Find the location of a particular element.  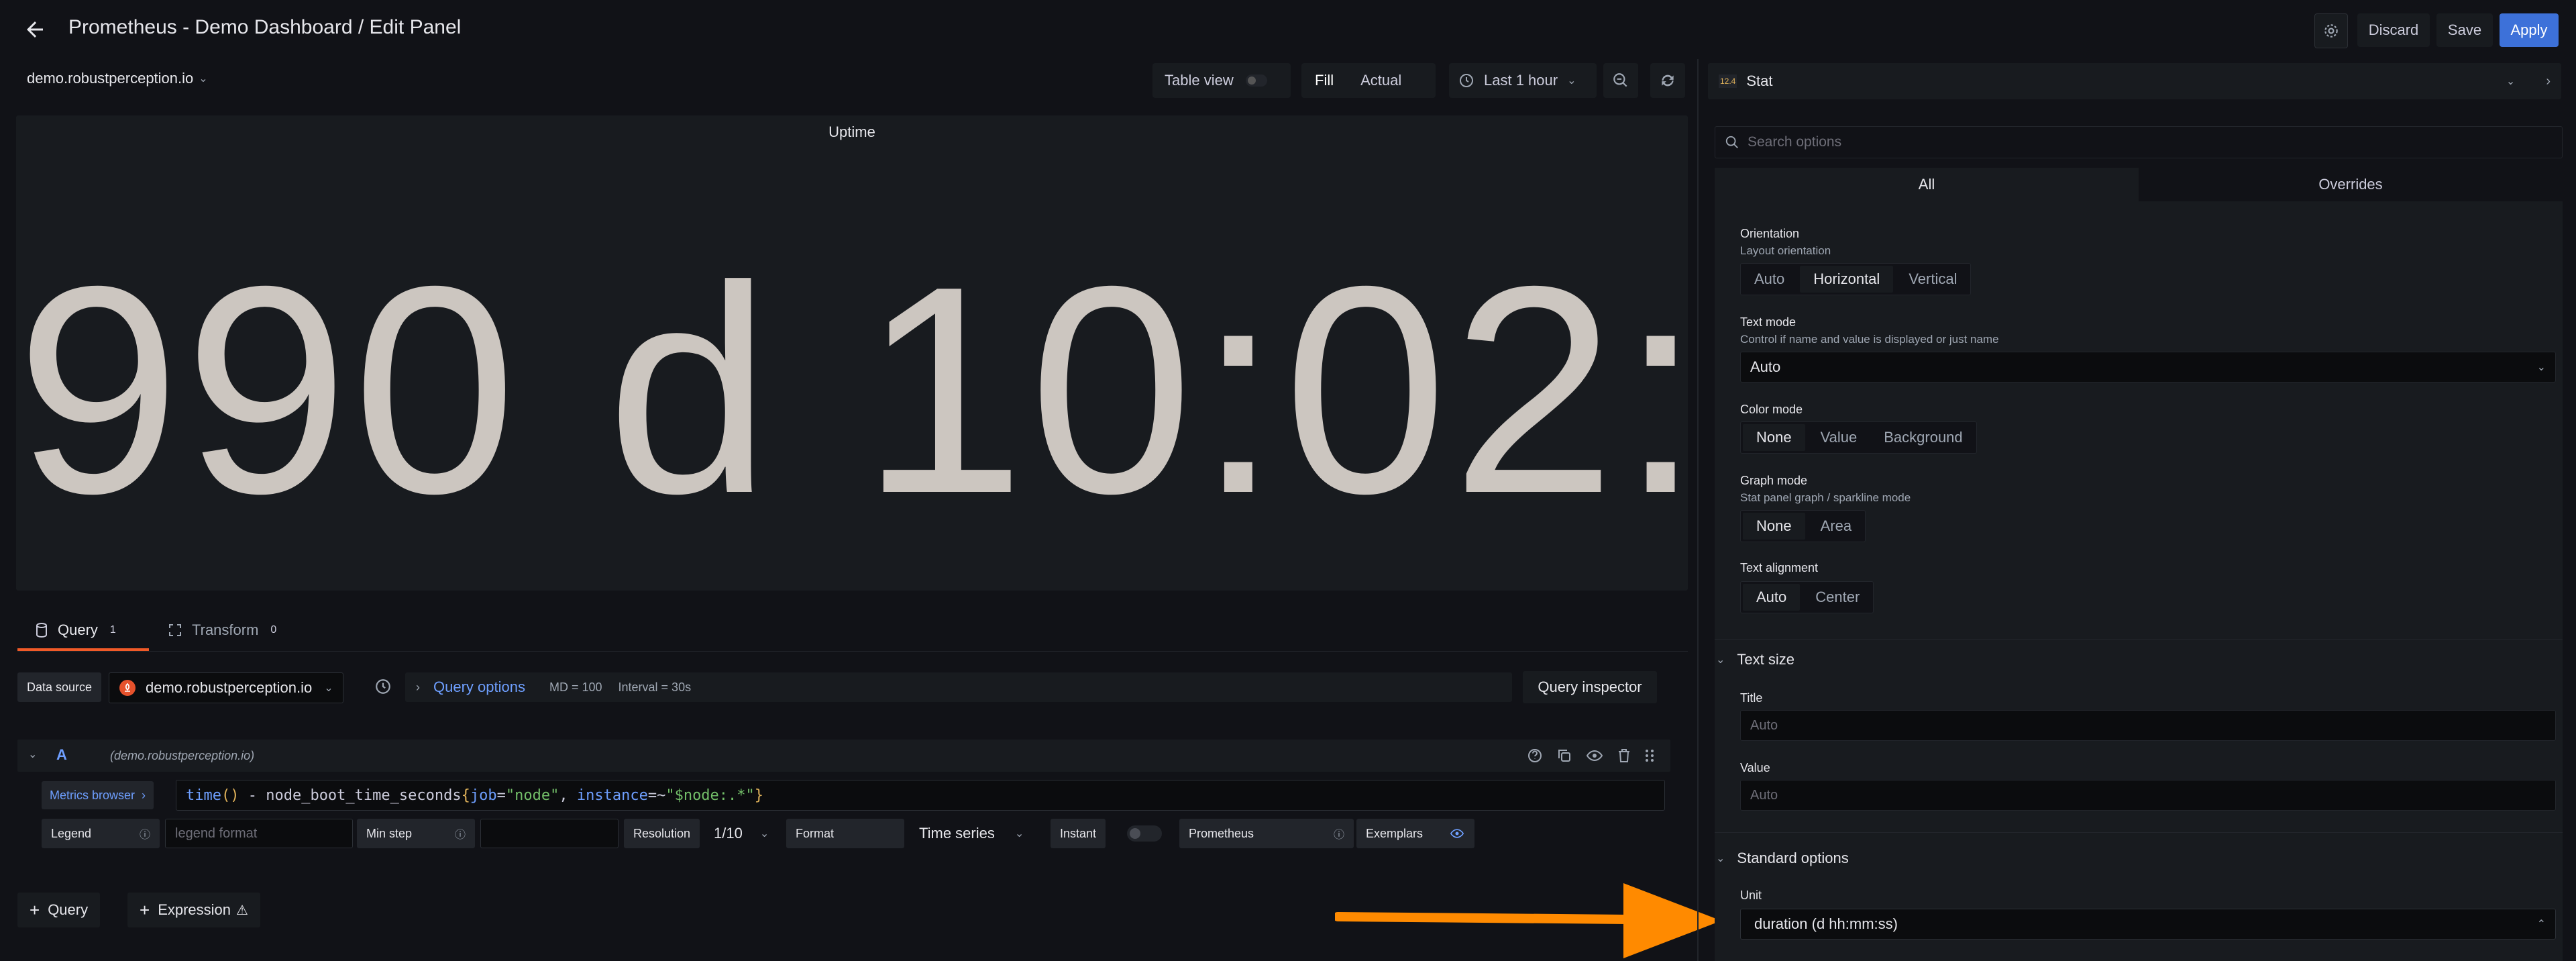

graph-mode-radio-group: None Area is located at coordinates (1803, 526).